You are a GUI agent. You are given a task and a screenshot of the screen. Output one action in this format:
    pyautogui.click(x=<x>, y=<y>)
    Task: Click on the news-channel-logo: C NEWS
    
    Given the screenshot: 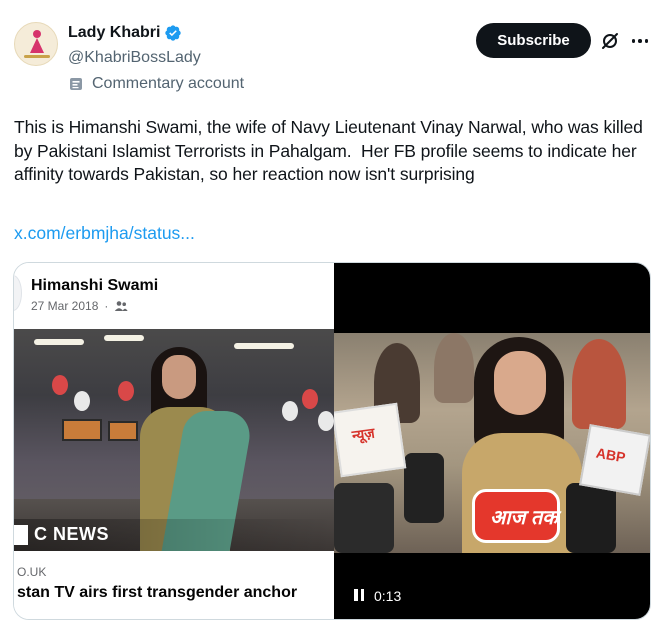 What is the action you would take?
    pyautogui.click(x=71, y=534)
    